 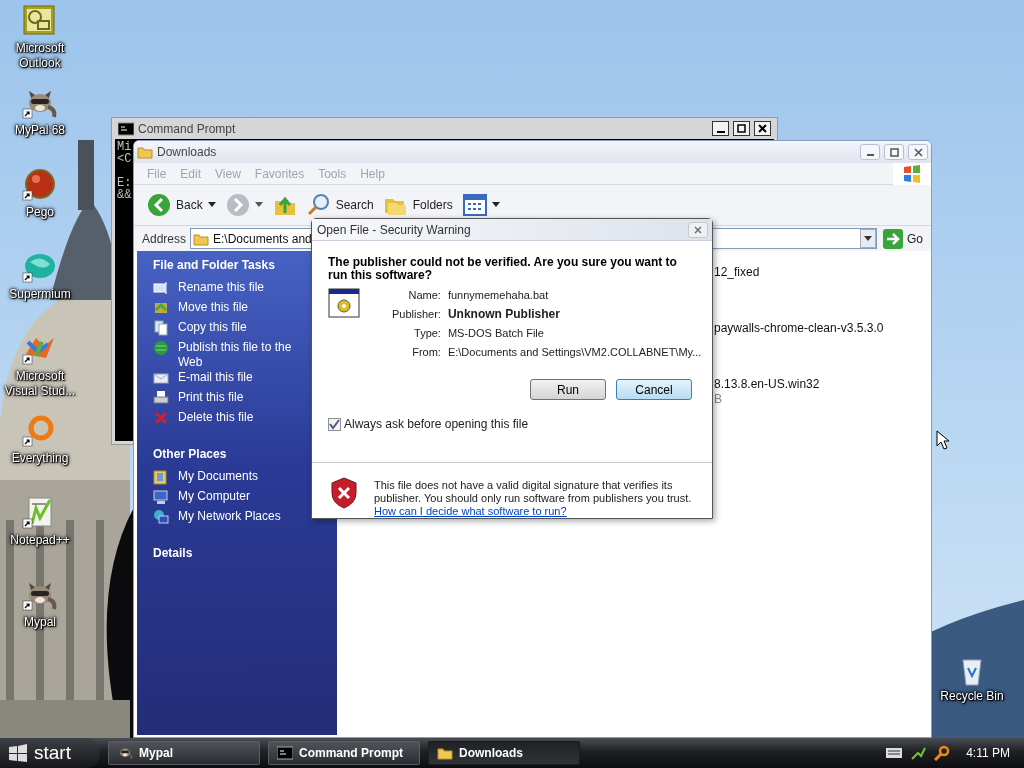 What do you see at coordinates (533, 492) in the screenshot?
I see `warning-text: This file does not have a valid digital signature that verifies its publisher. You should only run software from publishers you trust.` at bounding box center [533, 492].